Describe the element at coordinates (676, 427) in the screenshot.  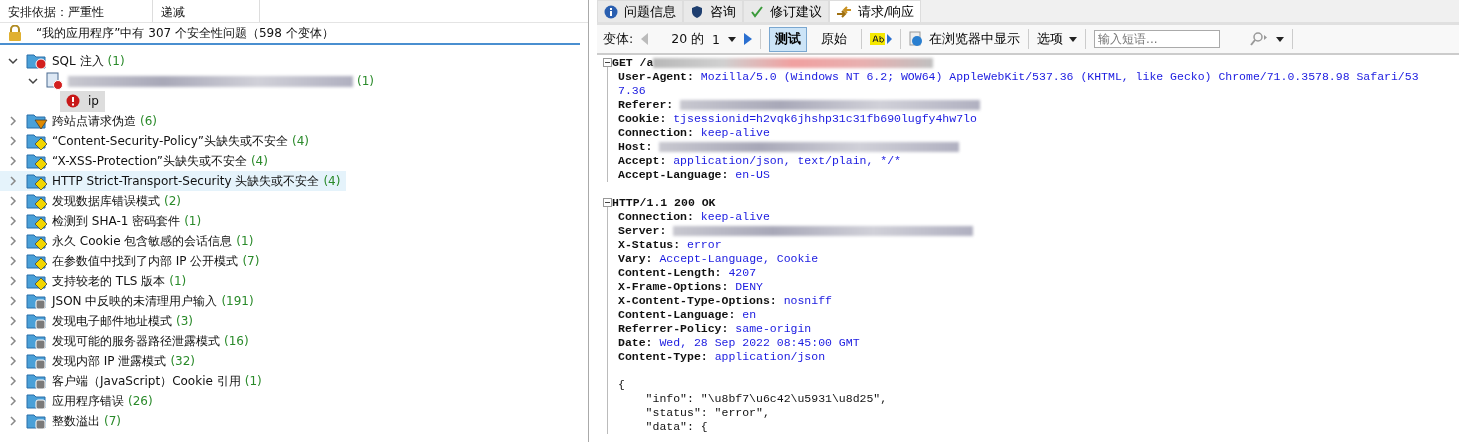
I see `json-line: "data": {` at that location.